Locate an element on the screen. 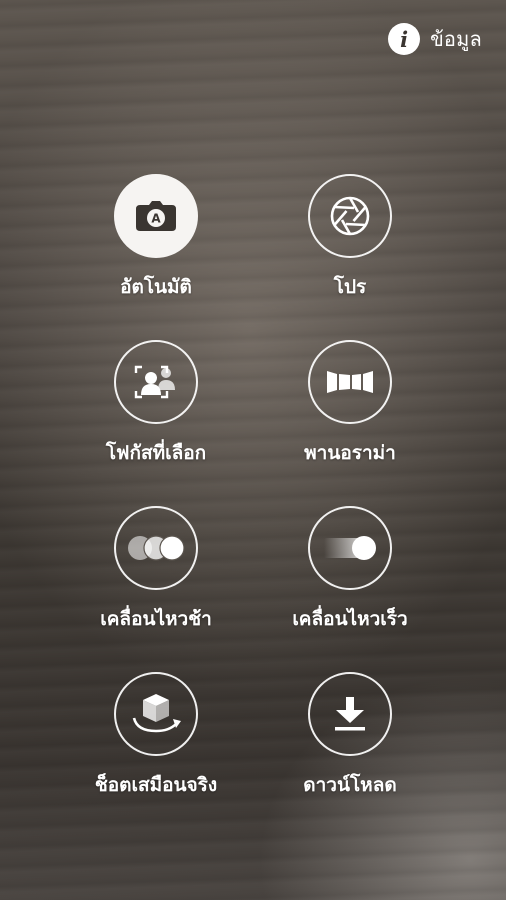 Image resolution: width=506 pixels, height=900 pixels. mode-panorama: พานอราม่า is located at coordinates (350, 404).